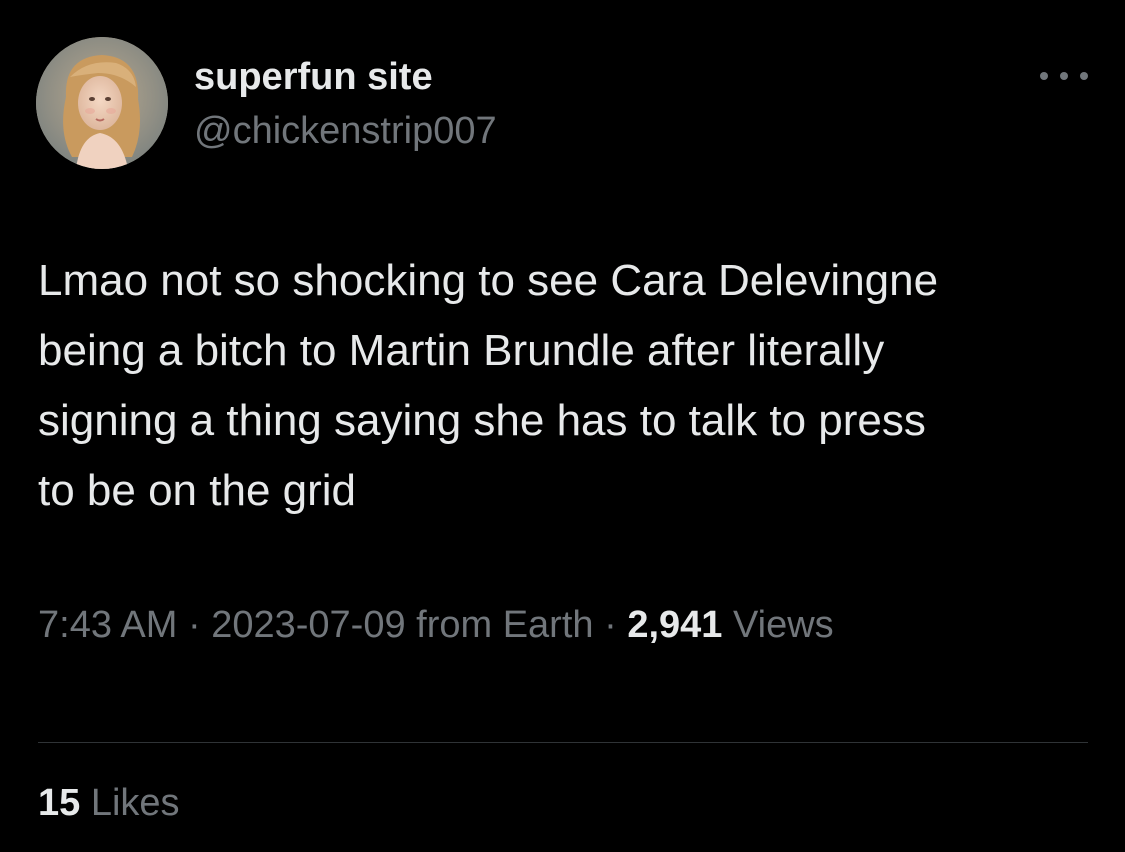 The image size is (1125, 852). I want to click on views-count: 2,941, so click(674, 625).